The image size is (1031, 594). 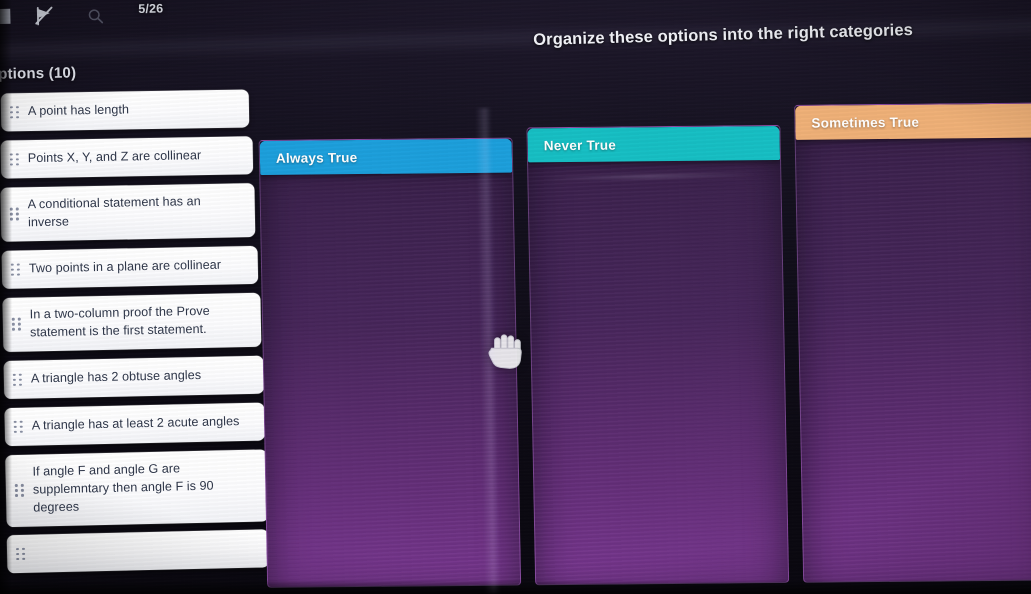 What do you see at coordinates (913, 121) in the screenshot?
I see `drop-zone-header-sometimes-true: Sometimes True` at bounding box center [913, 121].